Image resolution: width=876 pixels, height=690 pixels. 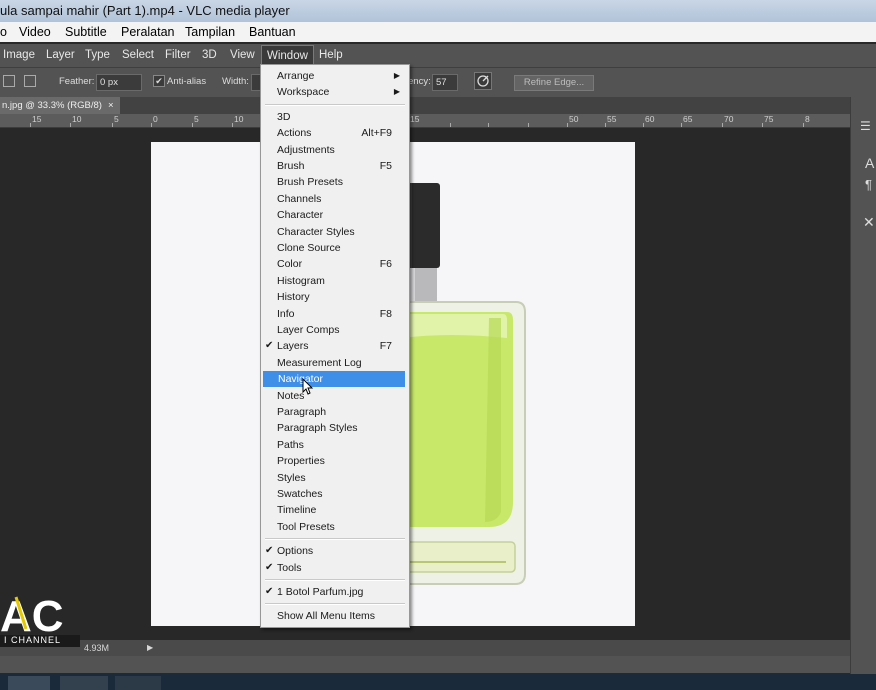 What do you see at coordinates (334, 133) in the screenshot?
I see `menu-item-actions: Actions Alt+F9` at bounding box center [334, 133].